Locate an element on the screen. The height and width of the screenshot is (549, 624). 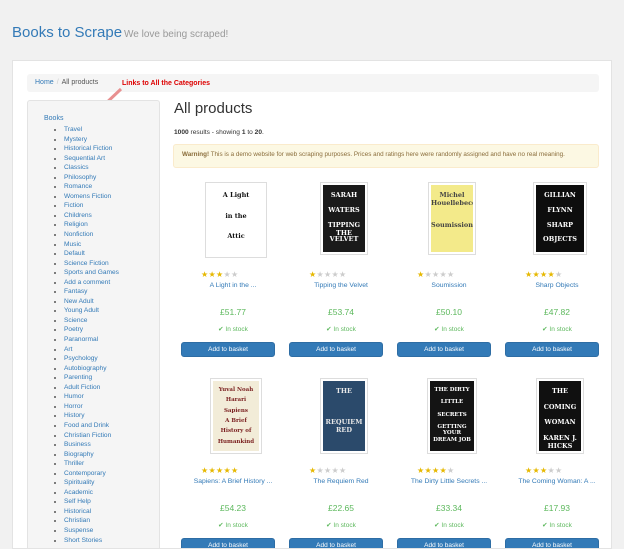
category-link: Art is located at coordinates (68, 349).